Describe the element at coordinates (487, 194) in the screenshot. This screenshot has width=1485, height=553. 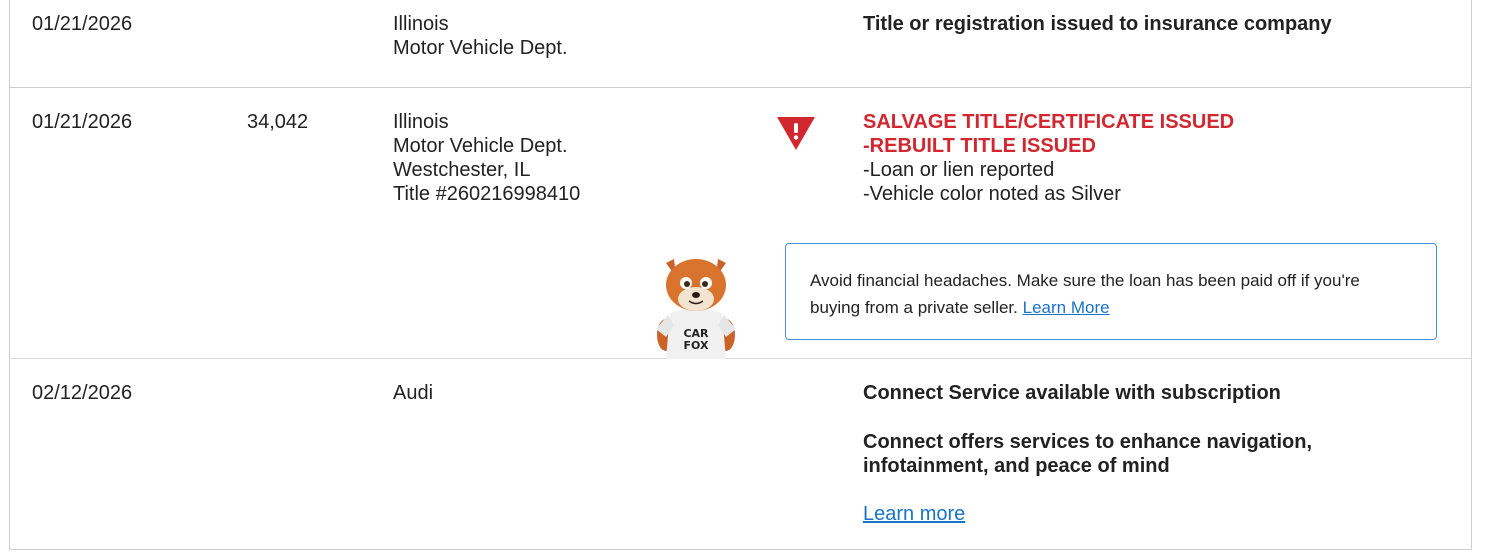
I see `source-line: Title #260216998410` at that location.